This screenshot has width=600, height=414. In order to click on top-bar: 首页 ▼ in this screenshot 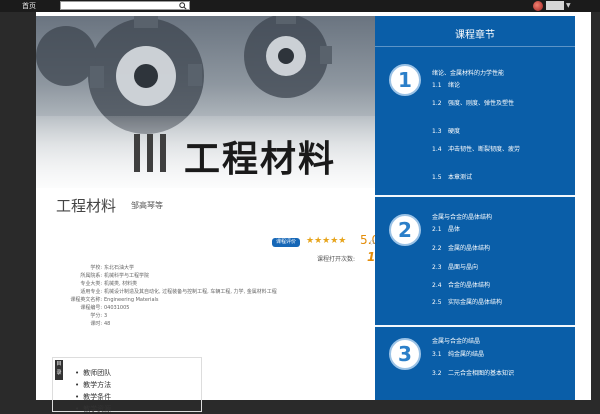, I will do `click(300, 6)`.